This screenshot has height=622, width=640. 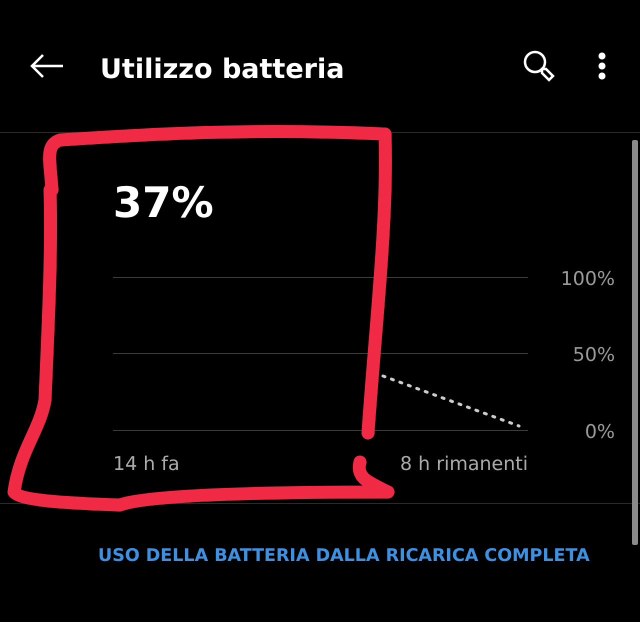 What do you see at coordinates (599, 432) in the screenshot?
I see `axis-label: 0%` at bounding box center [599, 432].